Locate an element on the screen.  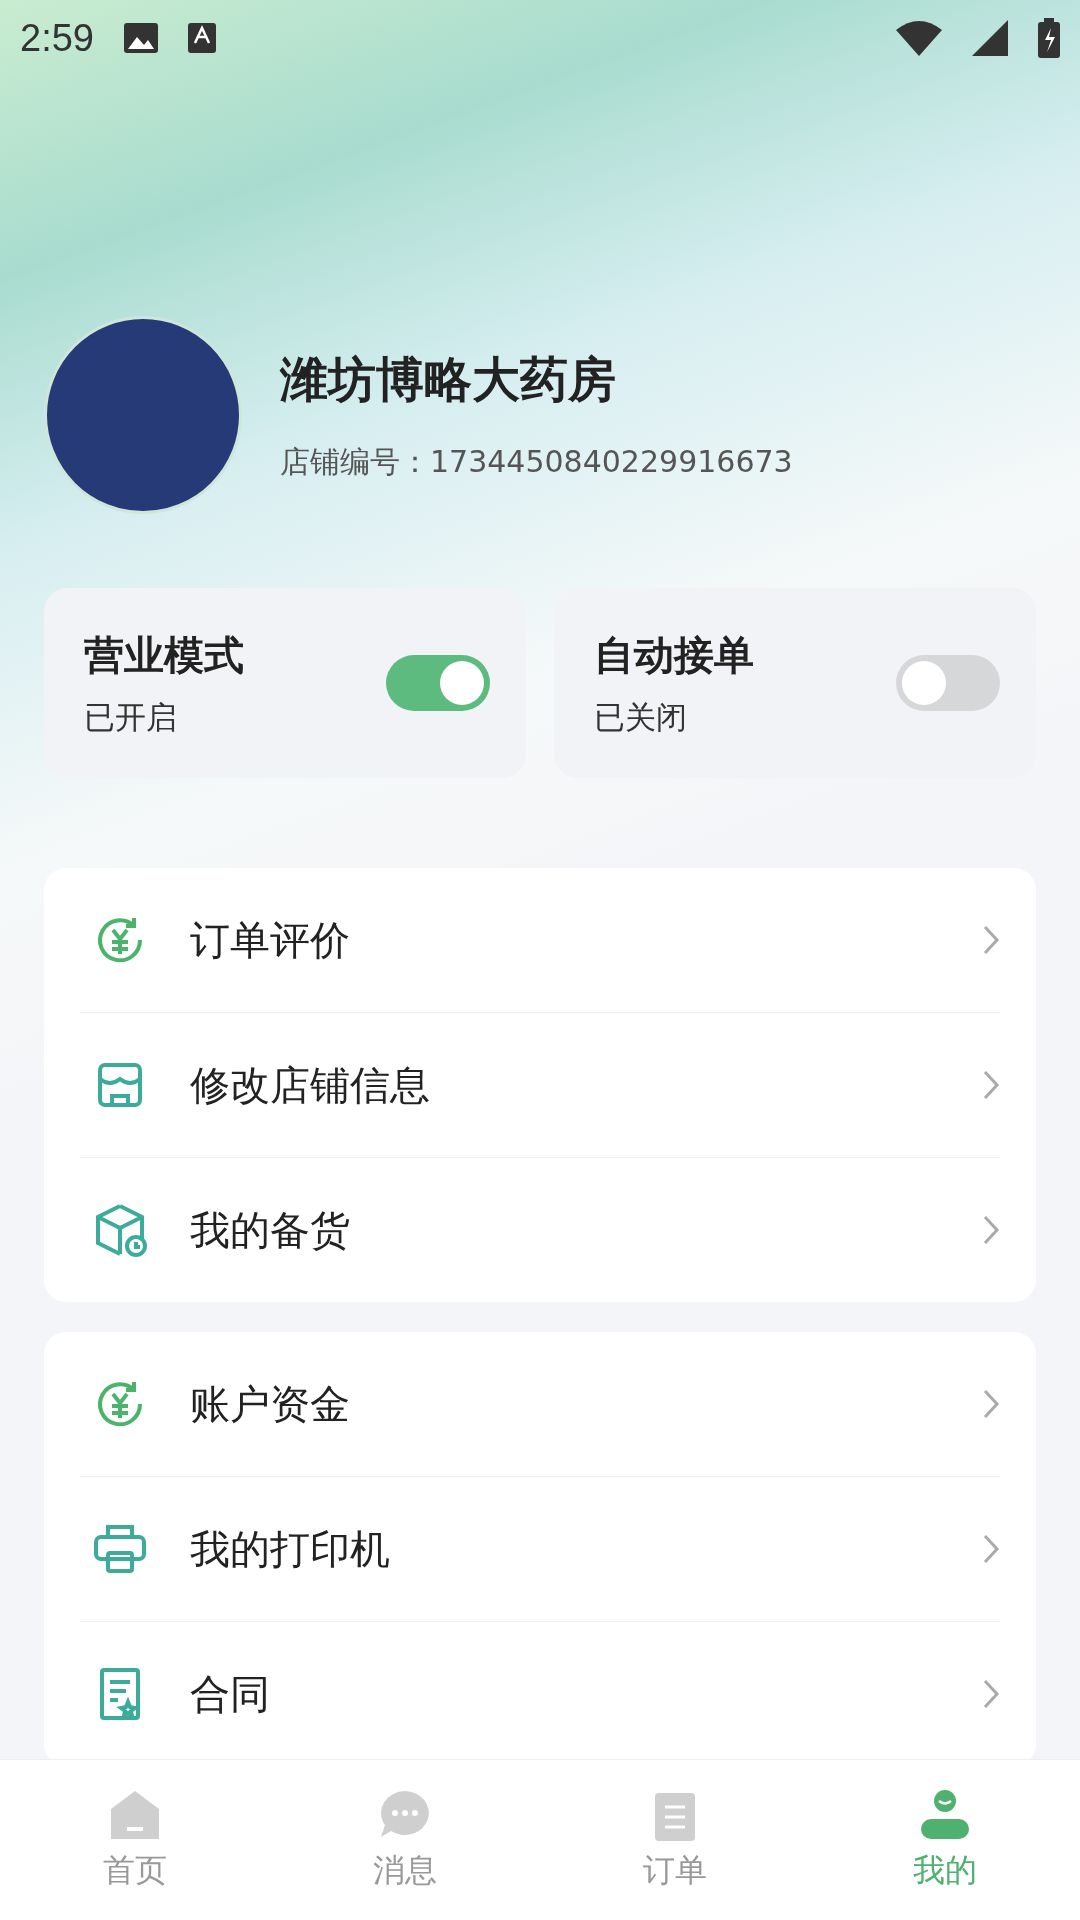
menu-item: 我的备货 is located at coordinates (566, 1230).